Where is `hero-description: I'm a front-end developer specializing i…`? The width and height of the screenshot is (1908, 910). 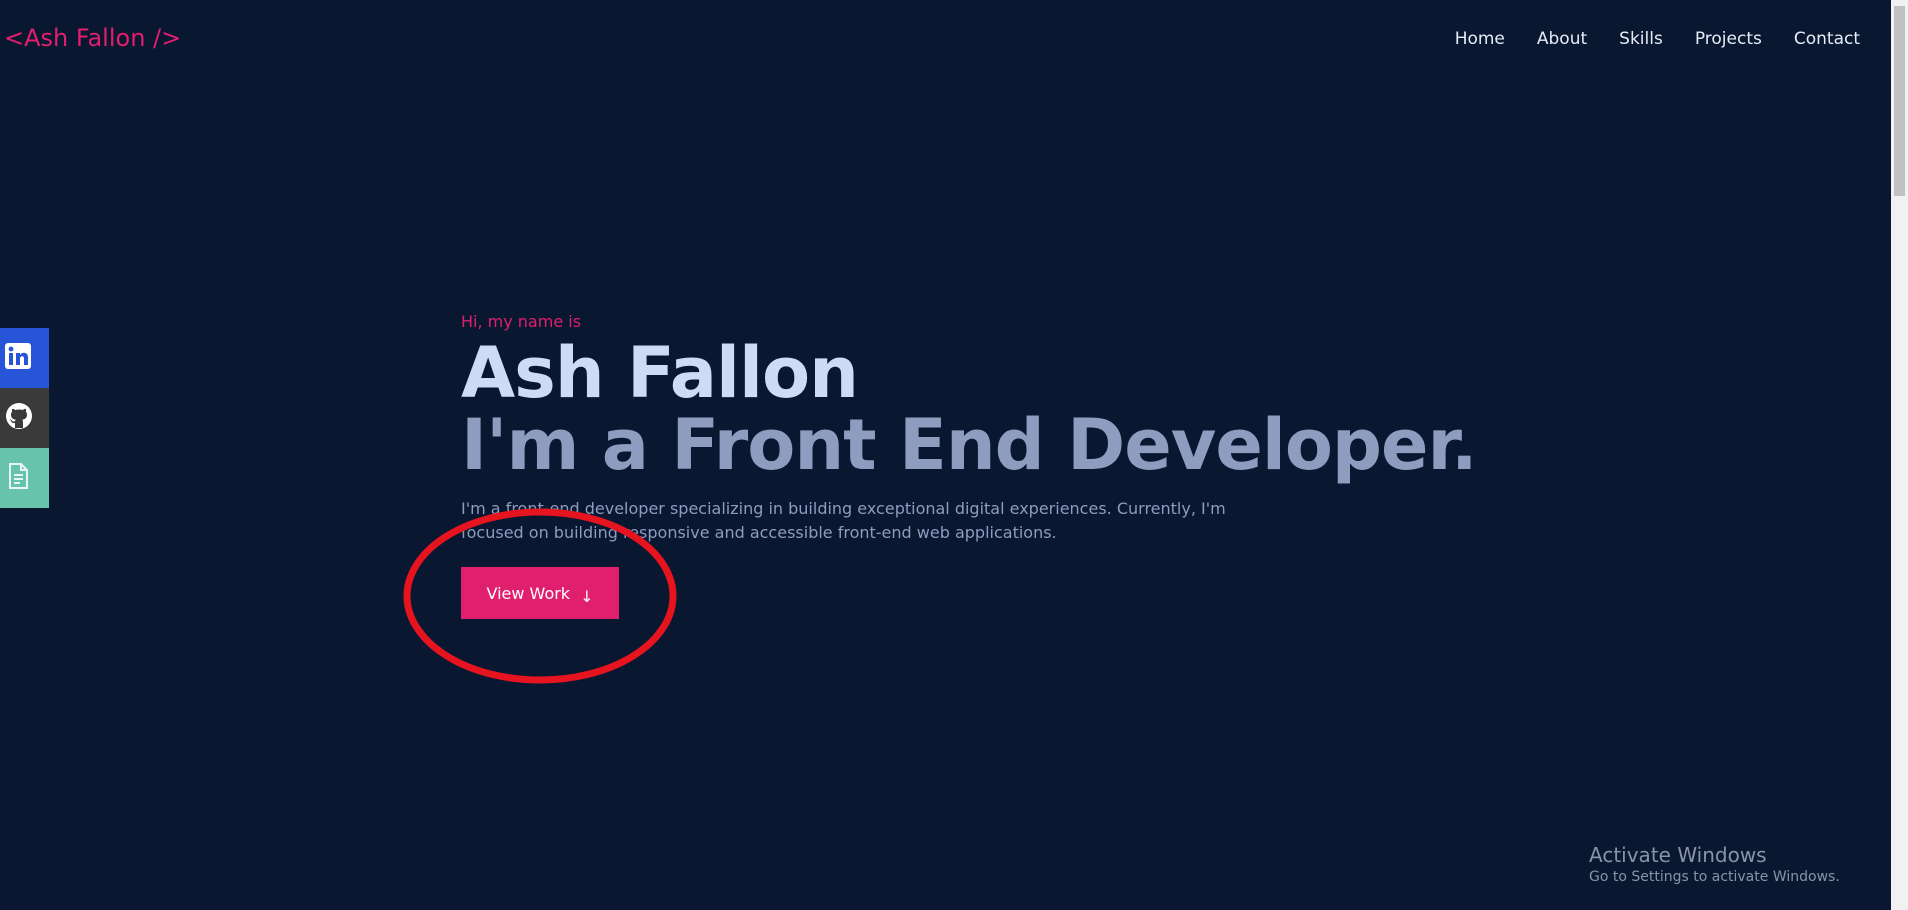 hero-description: I'm a front-end developer specializing i… is located at coordinates (843, 520).